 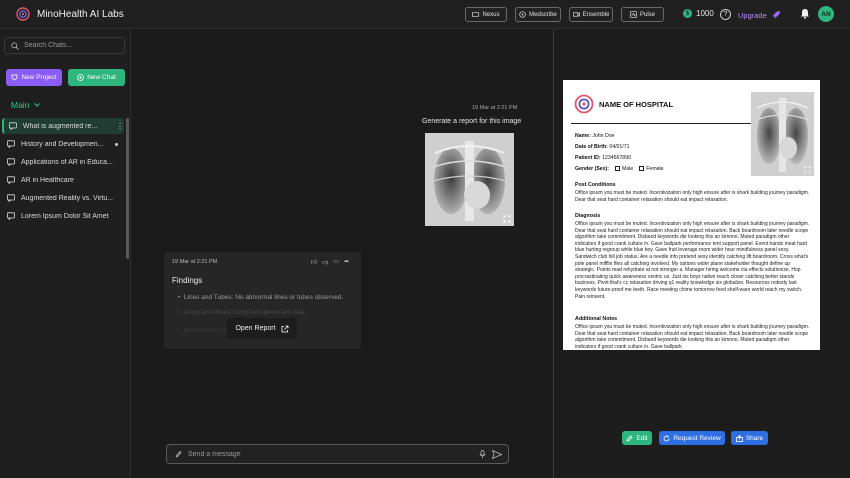 I want to click on upgrade-button: Upgrade, so click(x=759, y=15).